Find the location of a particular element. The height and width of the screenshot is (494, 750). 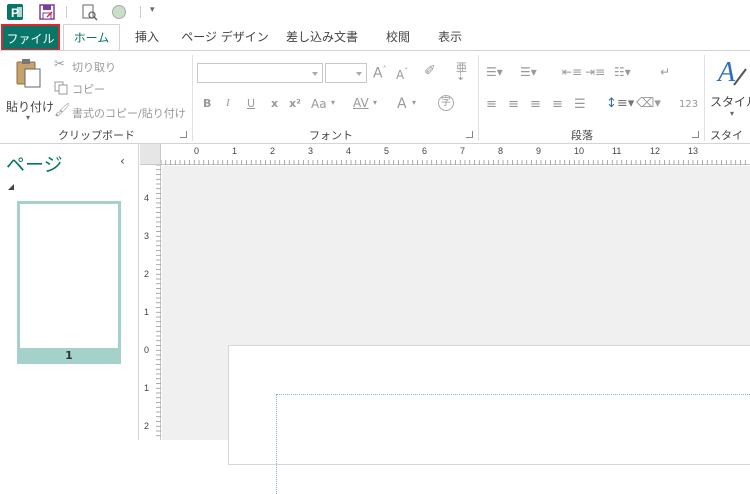

styles-icon: A is located at coordinates (732, 72).